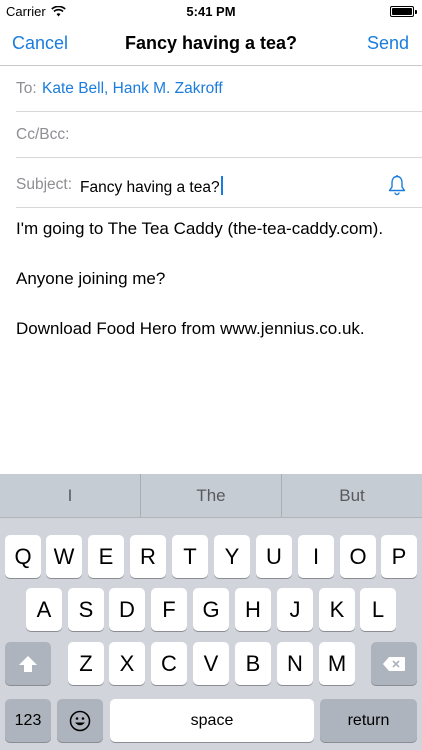 This screenshot has height=750, width=422. I want to click on backspace-icon, so click(394, 663).